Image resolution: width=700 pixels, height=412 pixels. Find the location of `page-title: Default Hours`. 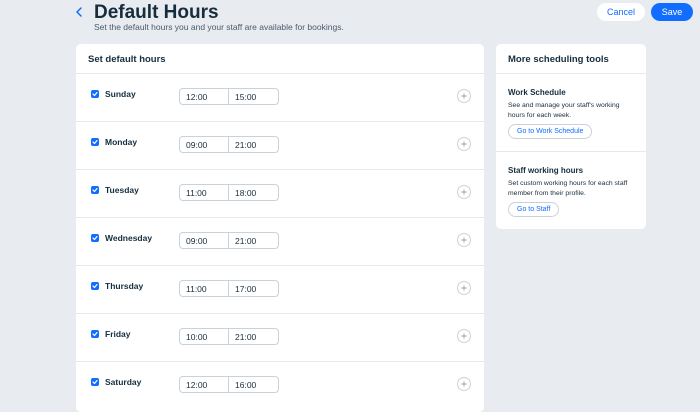

page-title: Default Hours is located at coordinates (156, 12).